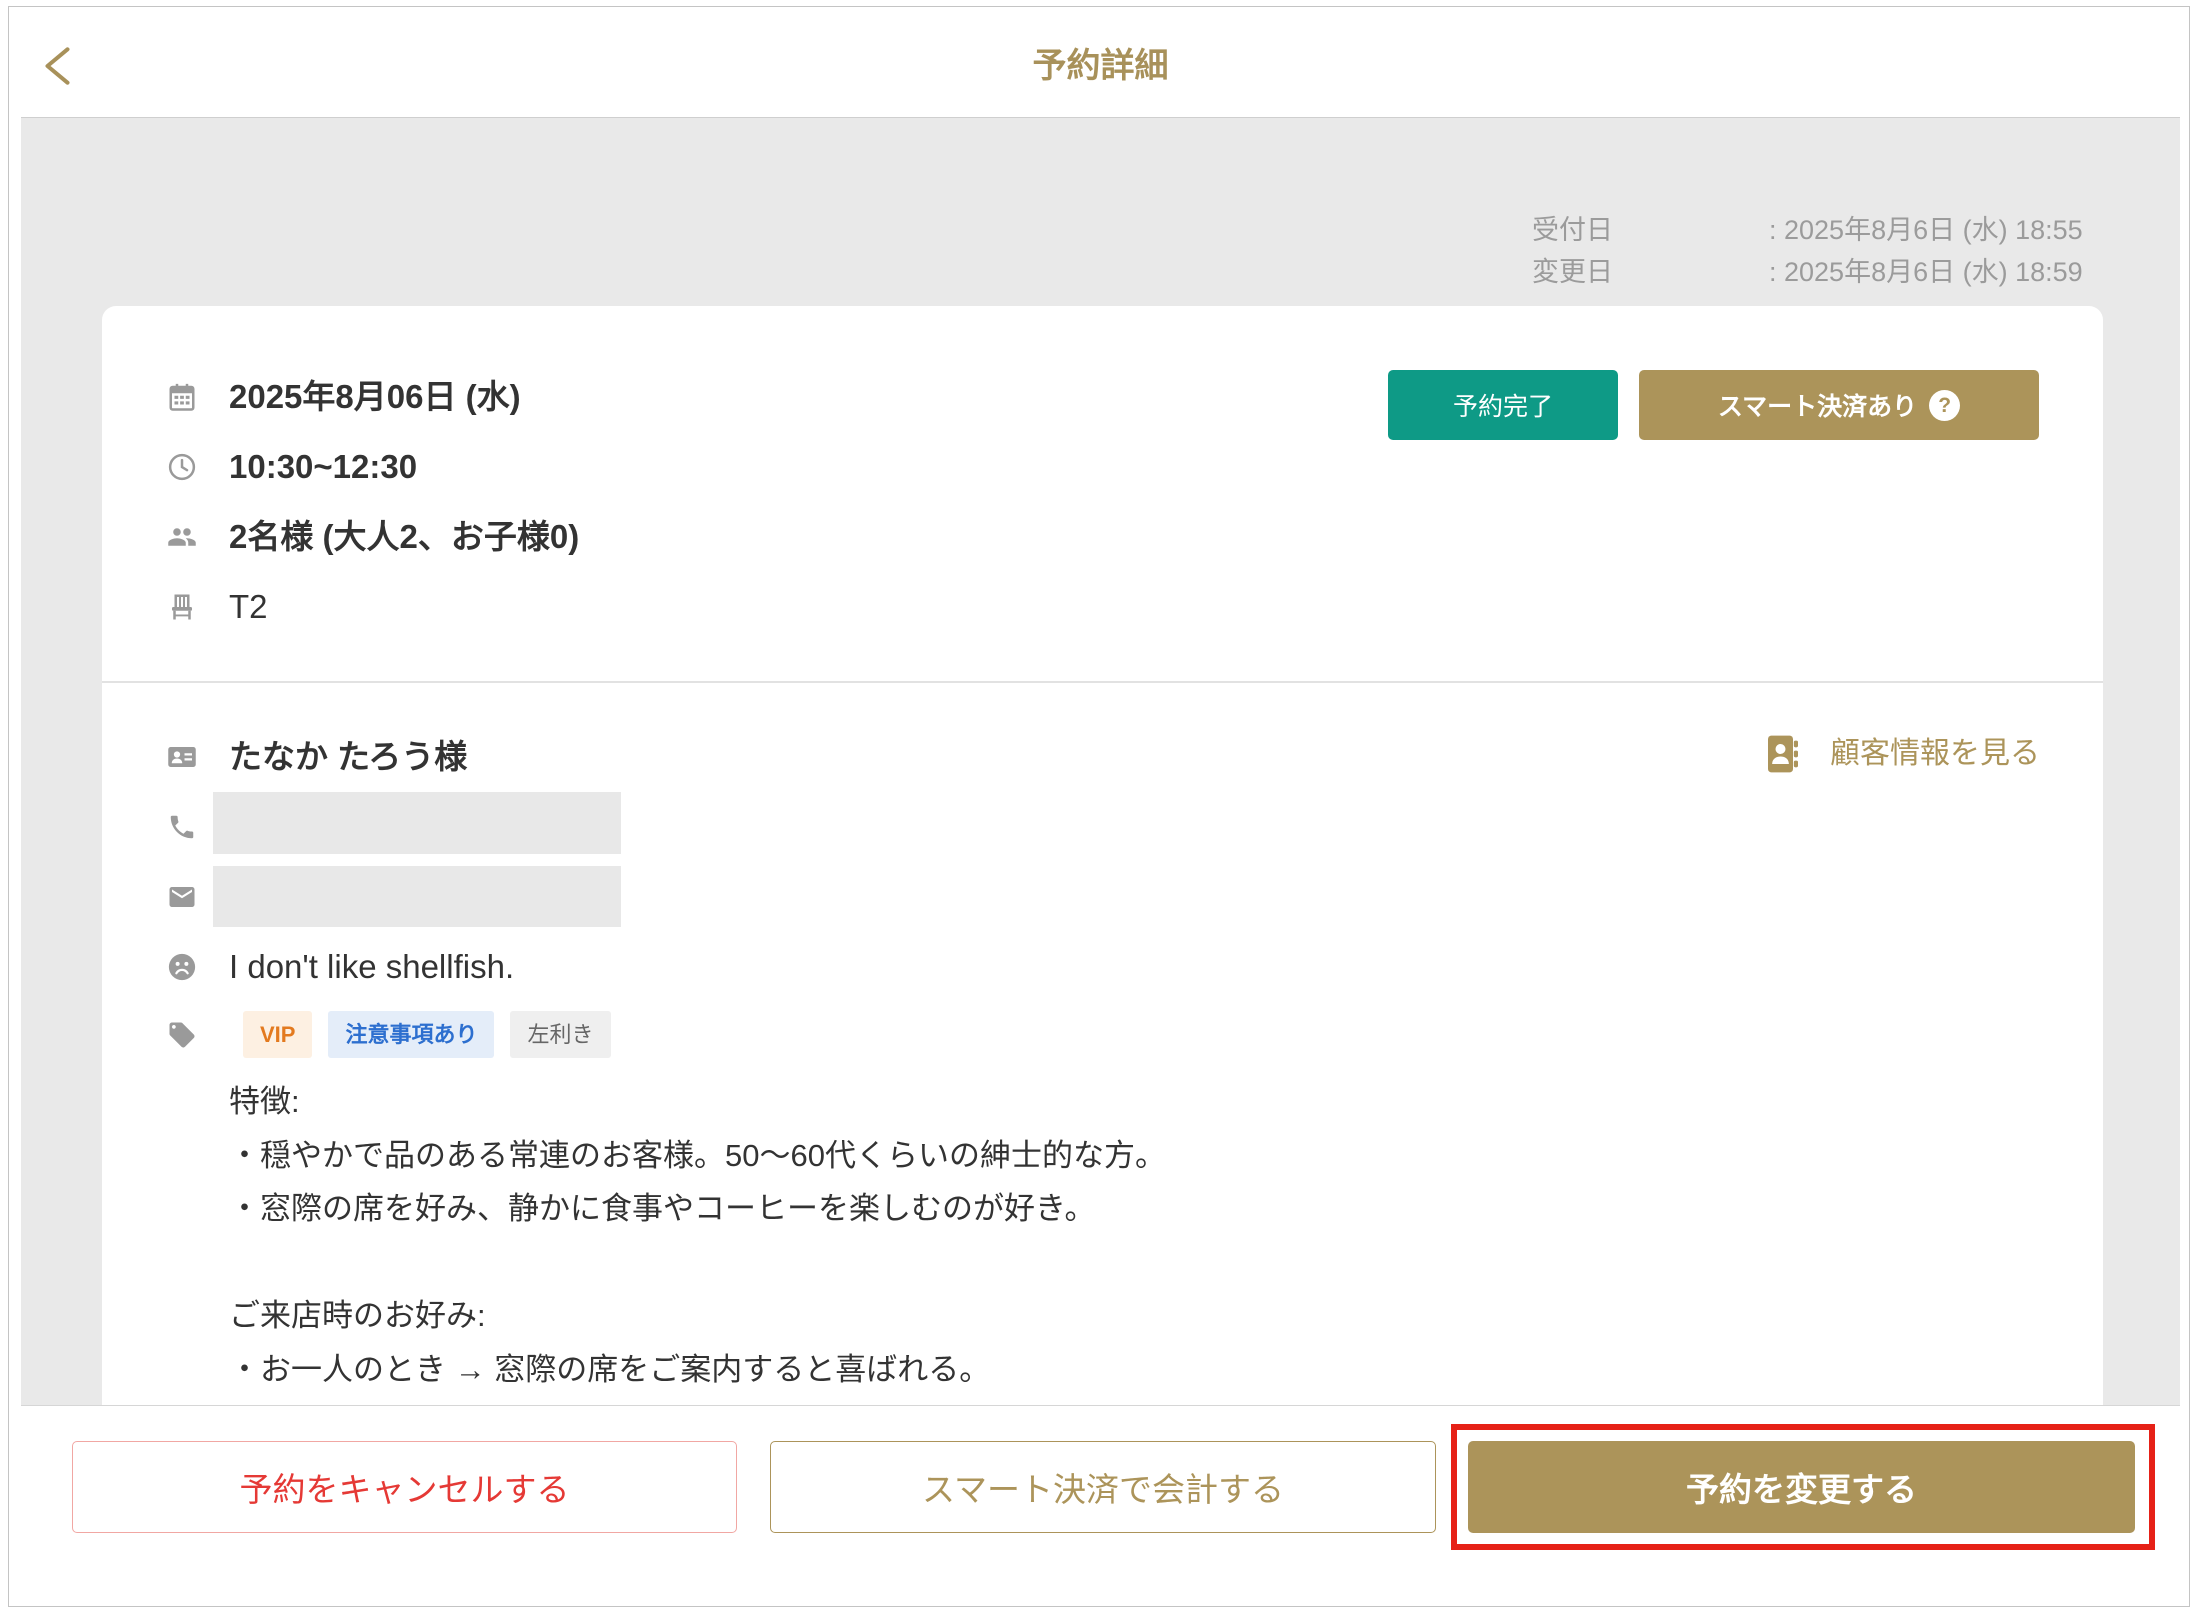 This screenshot has height=1612, width=2198. I want to click on calendar-icon, so click(182, 397).